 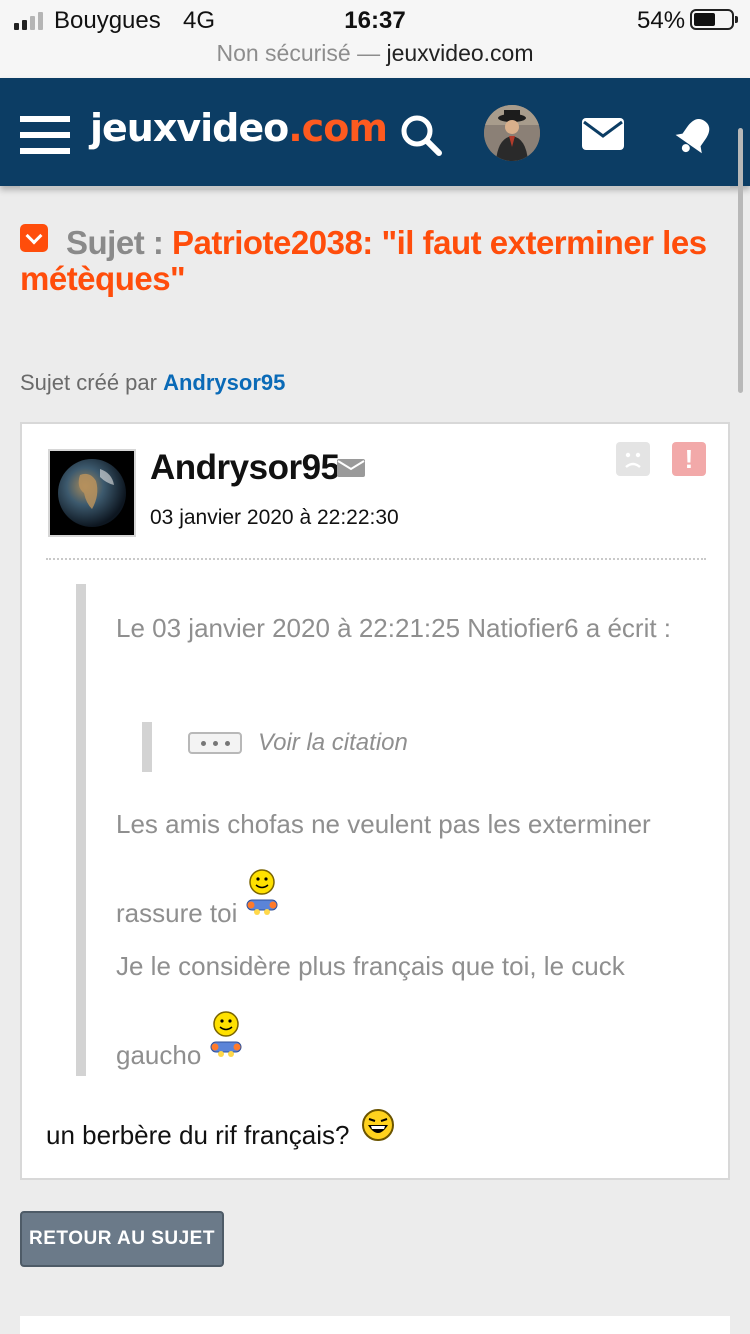 What do you see at coordinates (198, 1135) in the screenshot?
I see `post-body-text: un berbère du rif français?` at bounding box center [198, 1135].